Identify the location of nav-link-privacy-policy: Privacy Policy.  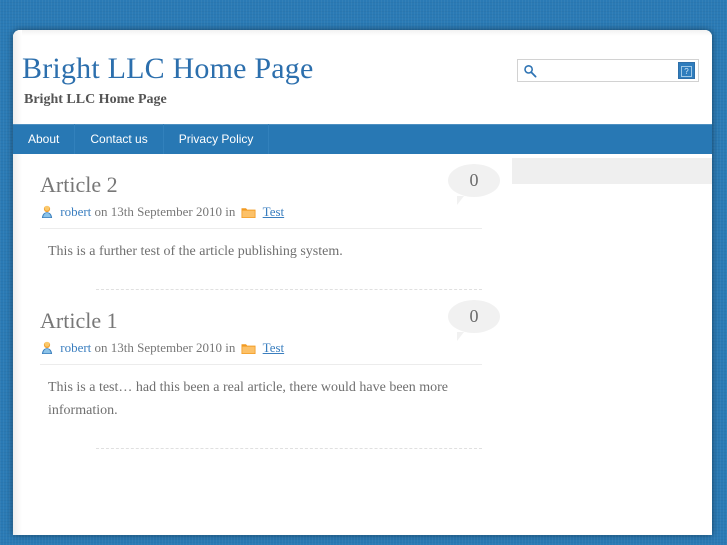
(216, 139).